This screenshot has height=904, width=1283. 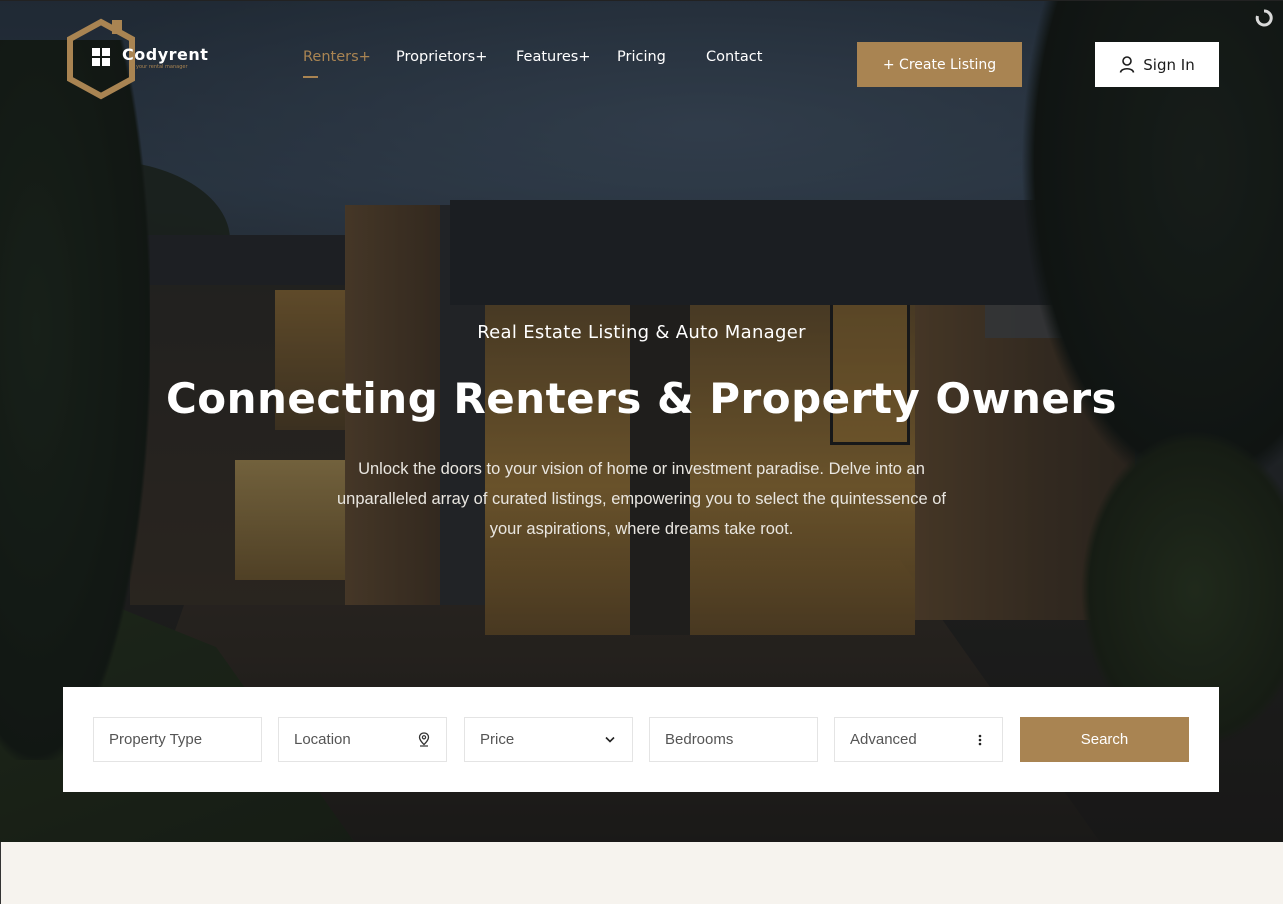 What do you see at coordinates (641, 398) in the screenshot?
I see `hero-title: Connecting Renters & Property Owners` at bounding box center [641, 398].